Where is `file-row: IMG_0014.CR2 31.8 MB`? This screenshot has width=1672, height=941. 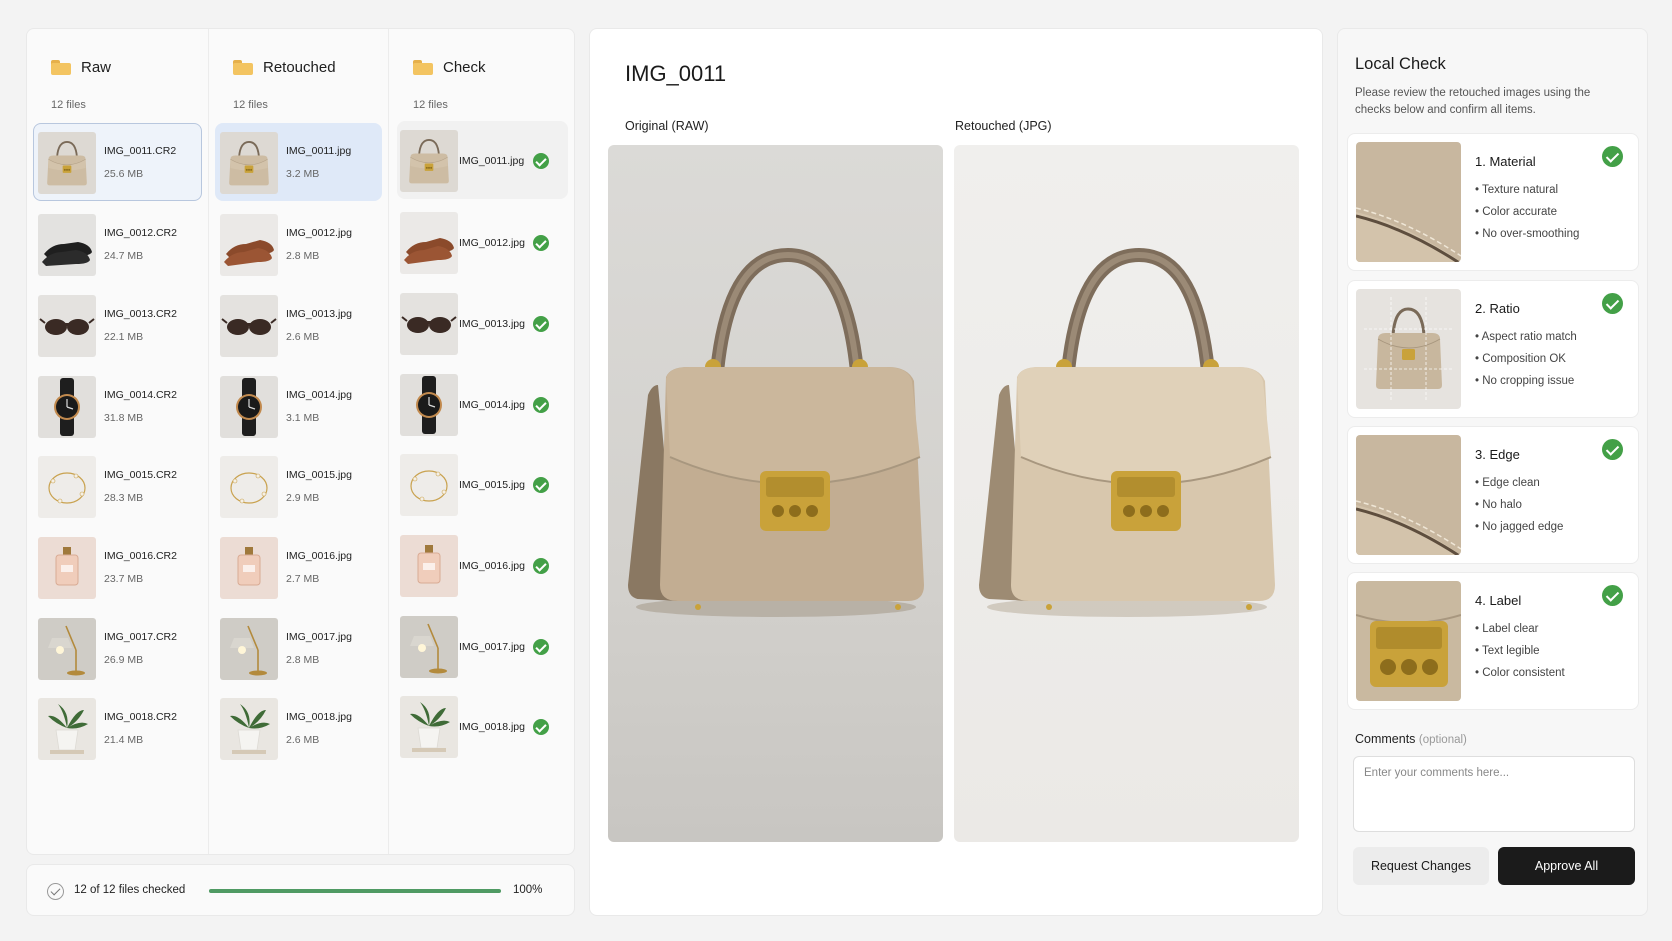
file-row: IMG_0014.CR2 31.8 MB is located at coordinates (117, 406).